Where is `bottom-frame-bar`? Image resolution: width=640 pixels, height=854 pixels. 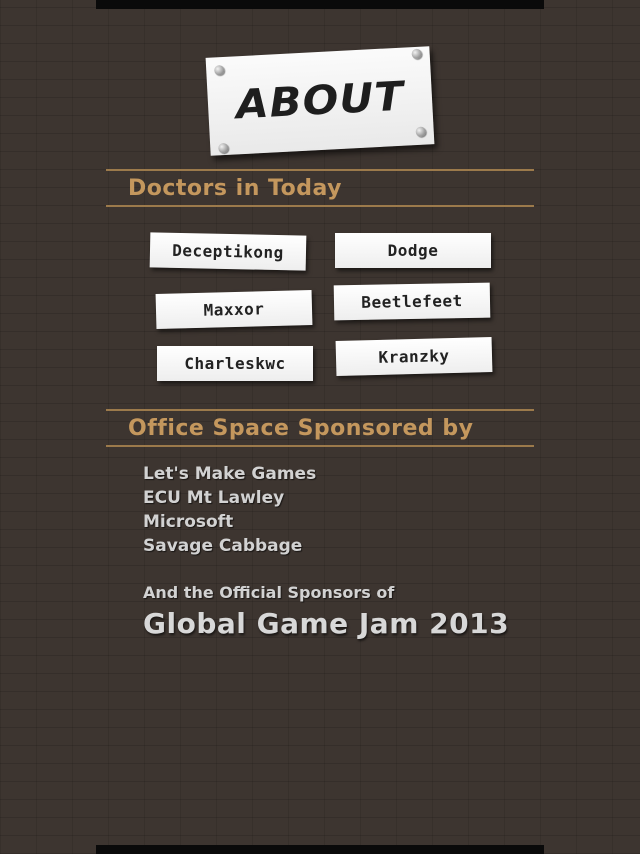 bottom-frame-bar is located at coordinates (320, 849).